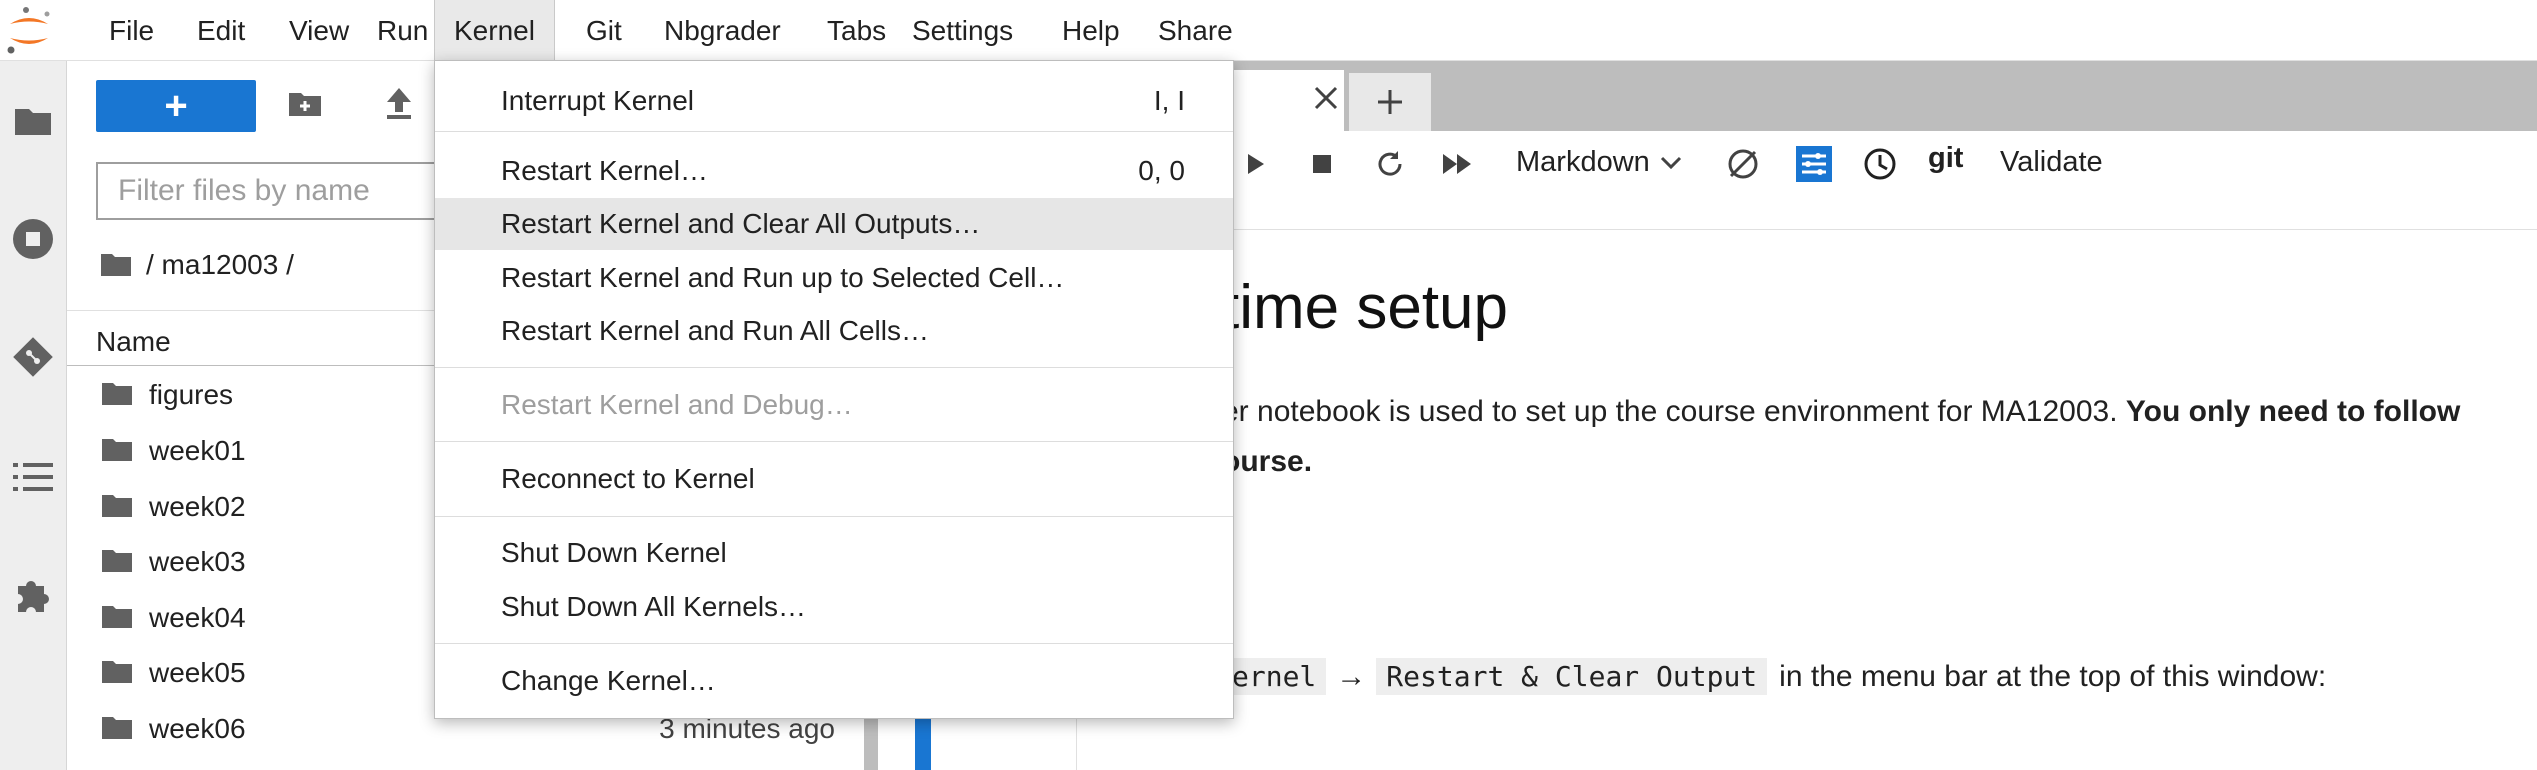 This screenshot has width=2537, height=770. I want to click on filter-placeholder: Filter files by name, so click(244, 190).